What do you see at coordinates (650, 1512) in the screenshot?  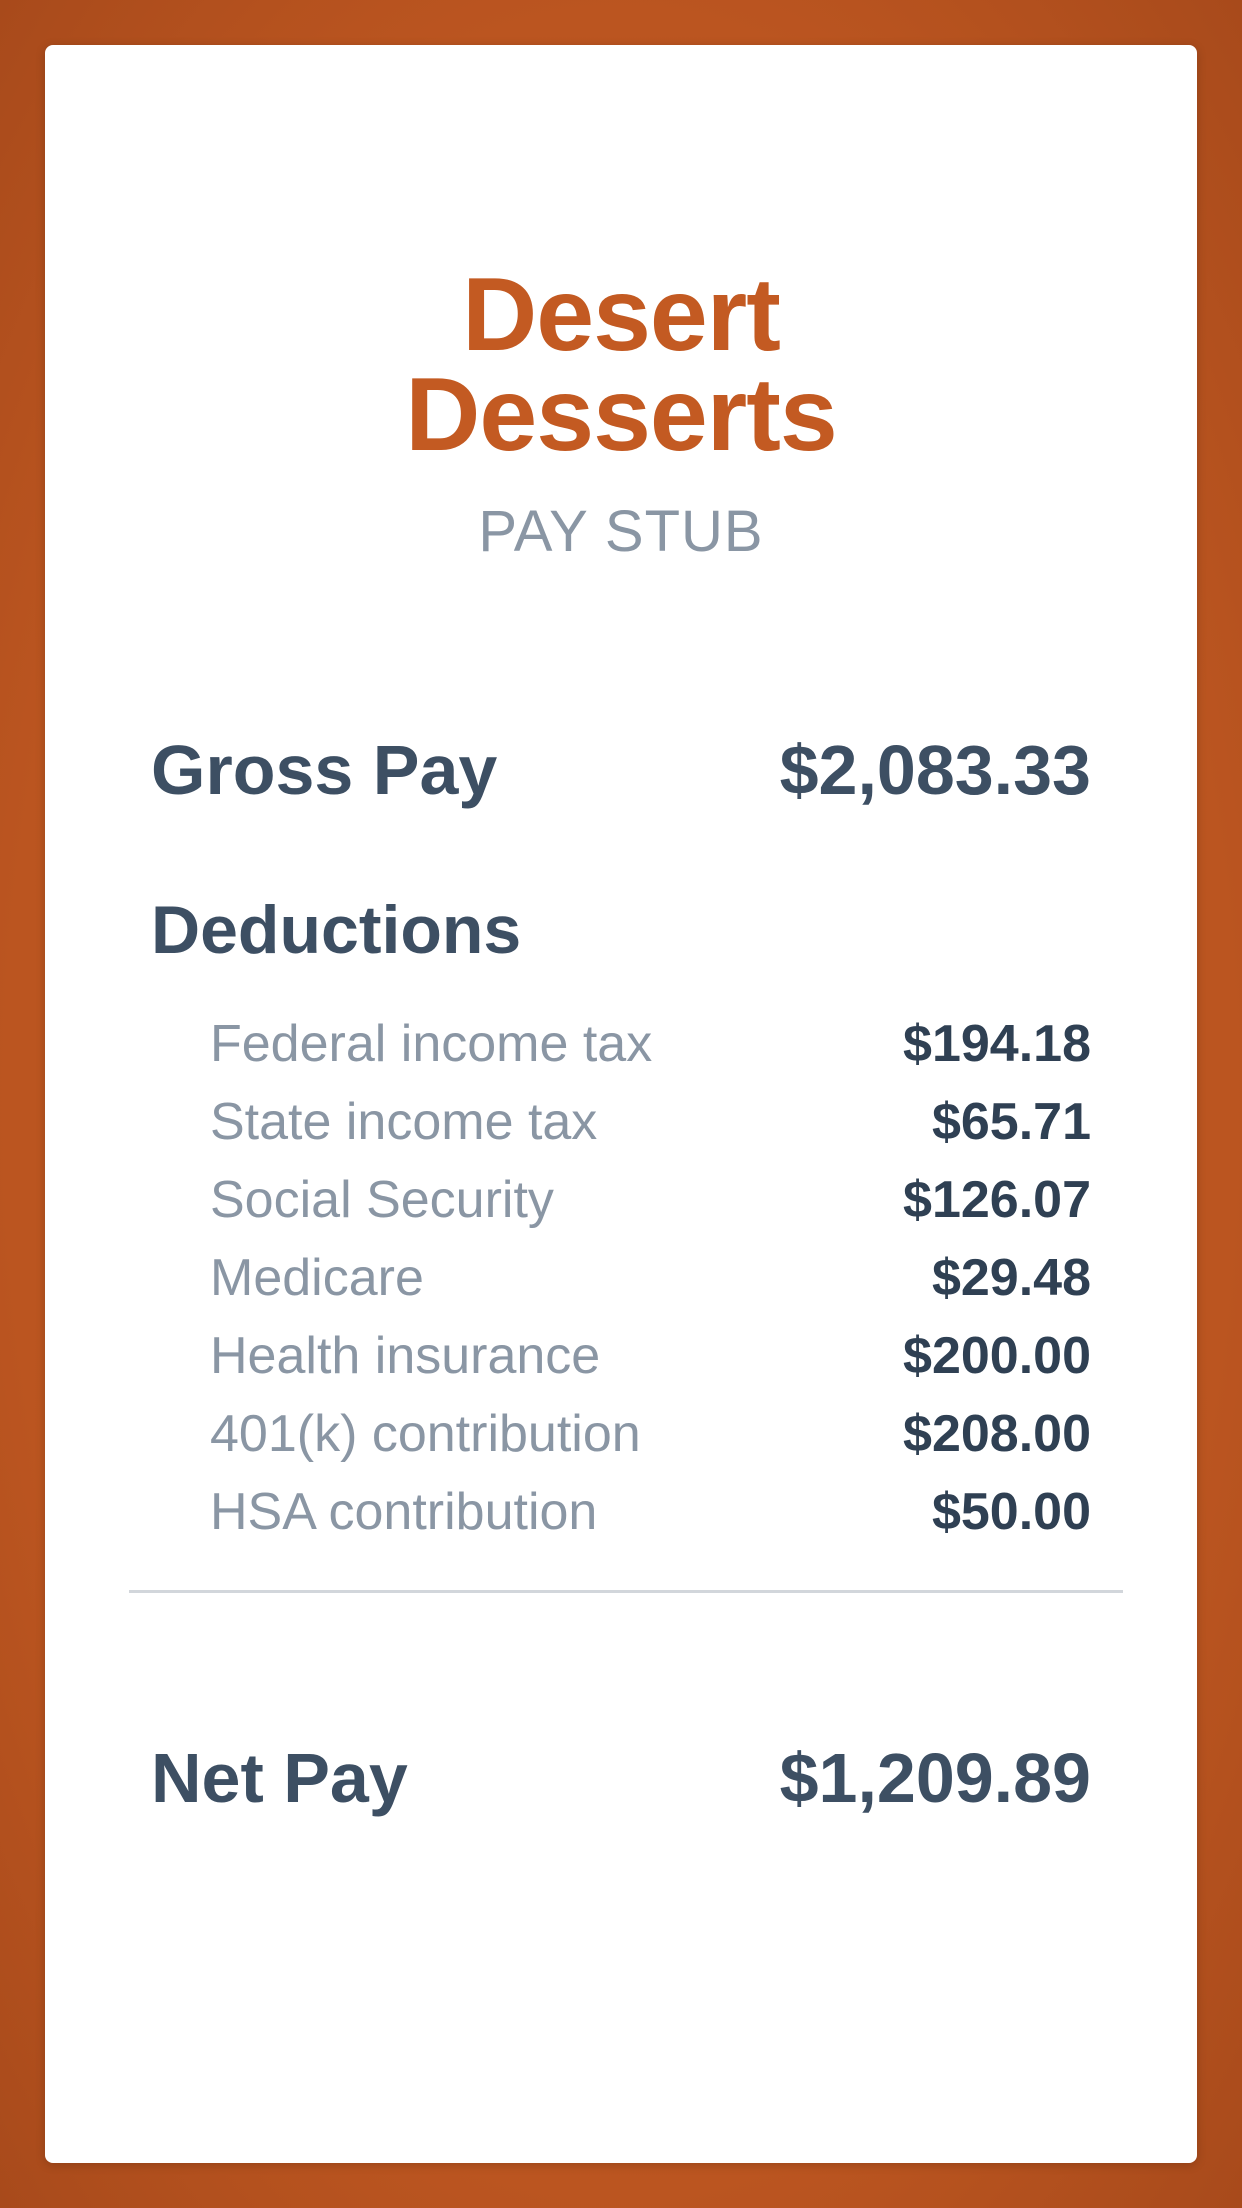 I see `deduction-row-hsa: HSA contribution $50.00` at bounding box center [650, 1512].